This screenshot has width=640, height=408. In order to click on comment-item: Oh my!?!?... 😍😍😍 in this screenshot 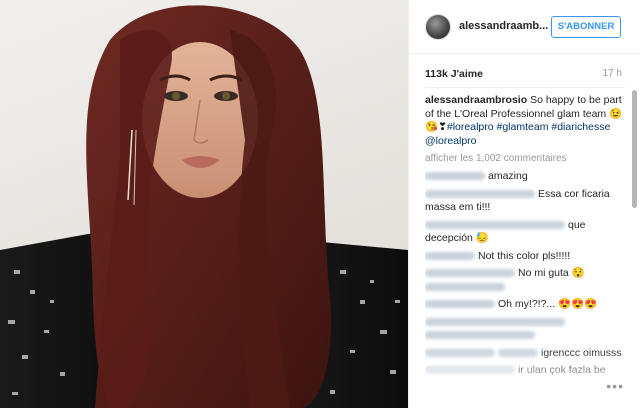, I will do `click(525, 305)`.